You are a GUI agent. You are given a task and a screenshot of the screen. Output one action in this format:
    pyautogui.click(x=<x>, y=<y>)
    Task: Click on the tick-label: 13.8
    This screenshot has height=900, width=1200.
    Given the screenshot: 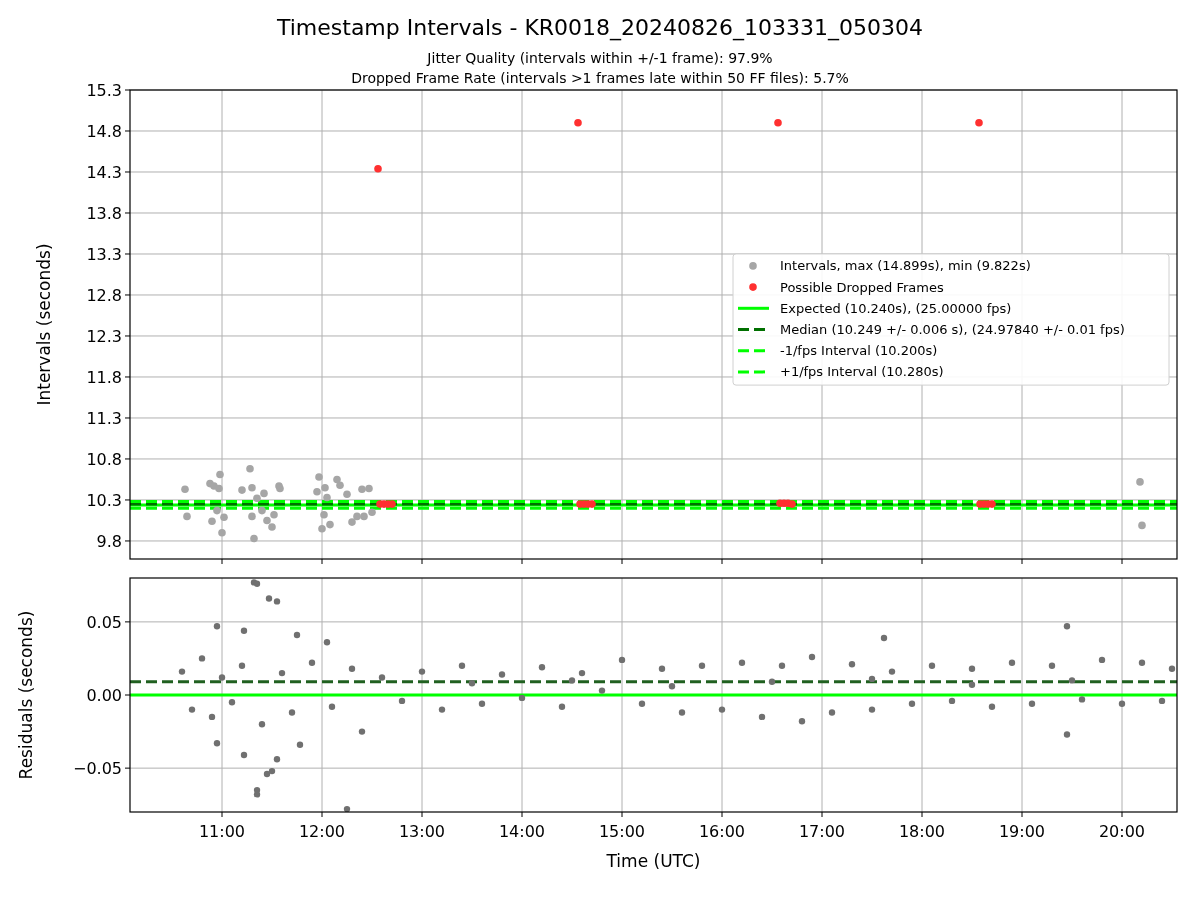 What is the action you would take?
    pyautogui.click(x=104, y=213)
    